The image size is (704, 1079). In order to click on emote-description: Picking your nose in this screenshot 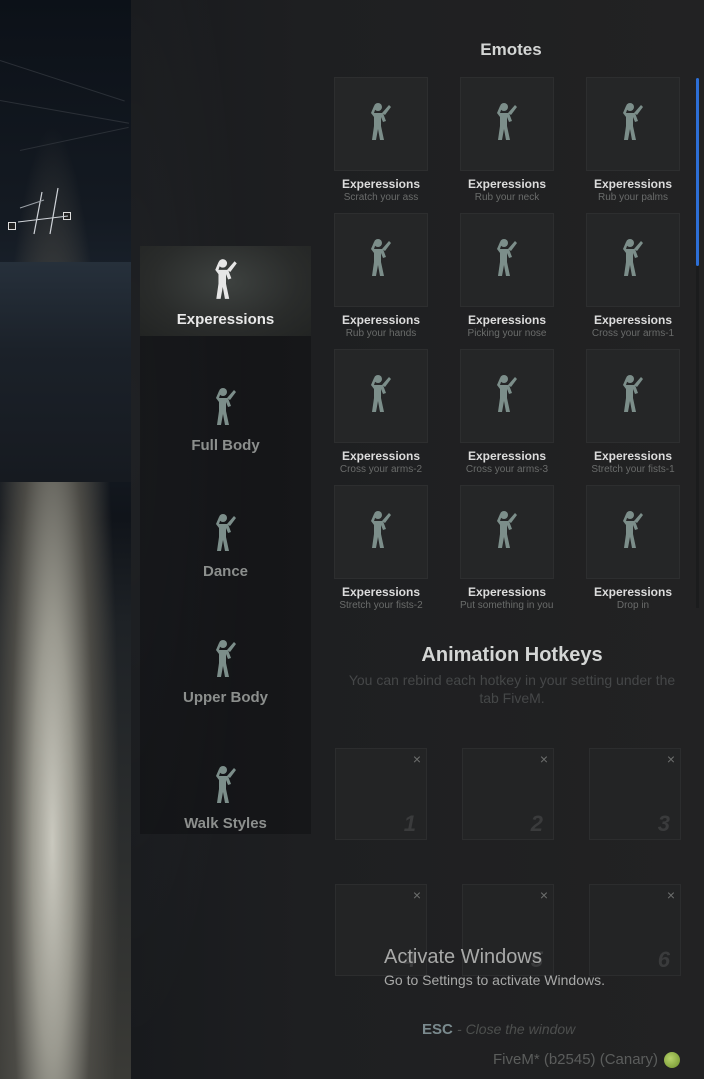, I will do `click(507, 333)`.